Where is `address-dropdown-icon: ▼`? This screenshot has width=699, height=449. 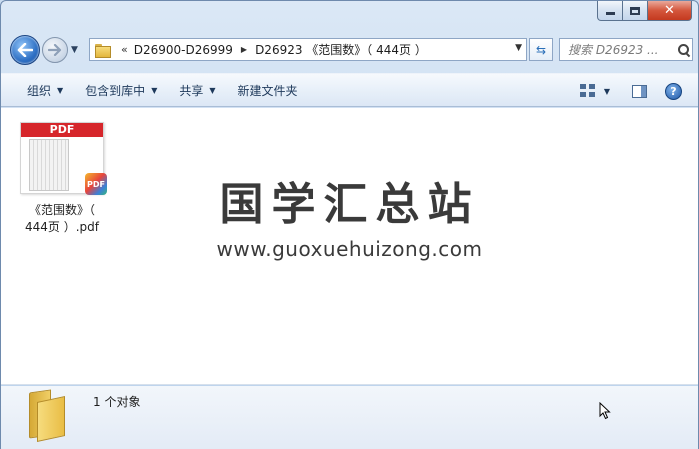
address-dropdown-icon: ▼ is located at coordinates (518, 48).